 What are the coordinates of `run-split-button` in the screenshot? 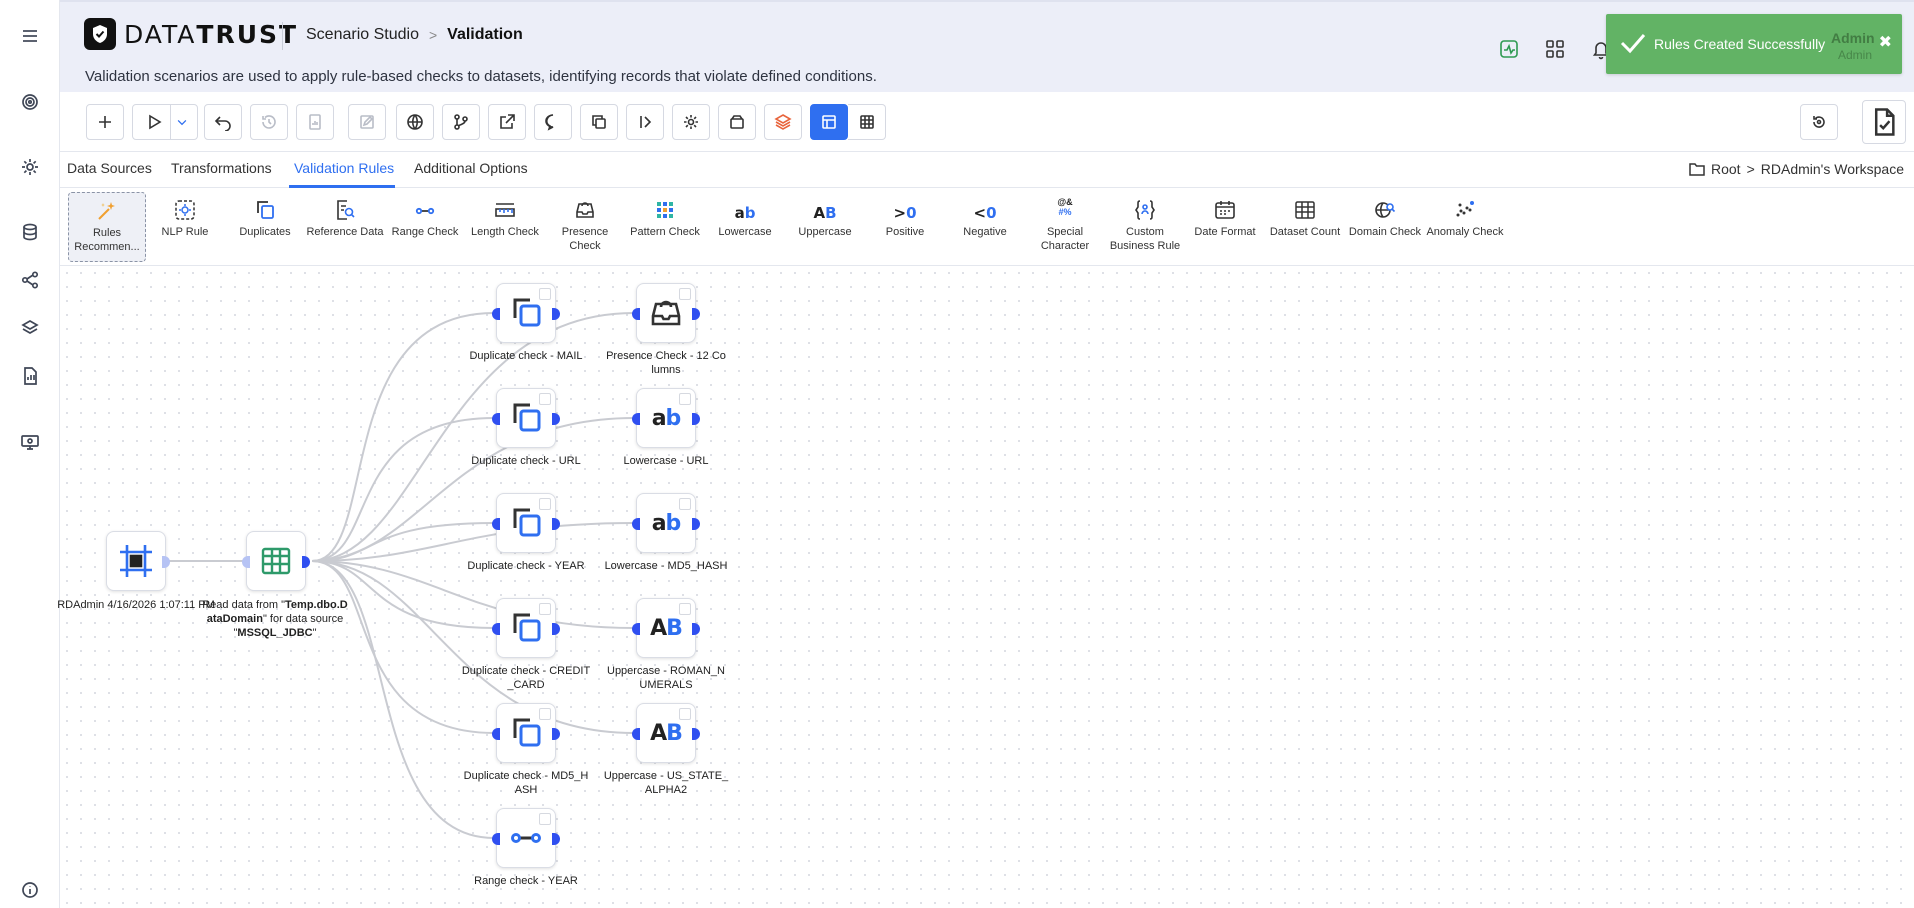 It's located at (165, 122).